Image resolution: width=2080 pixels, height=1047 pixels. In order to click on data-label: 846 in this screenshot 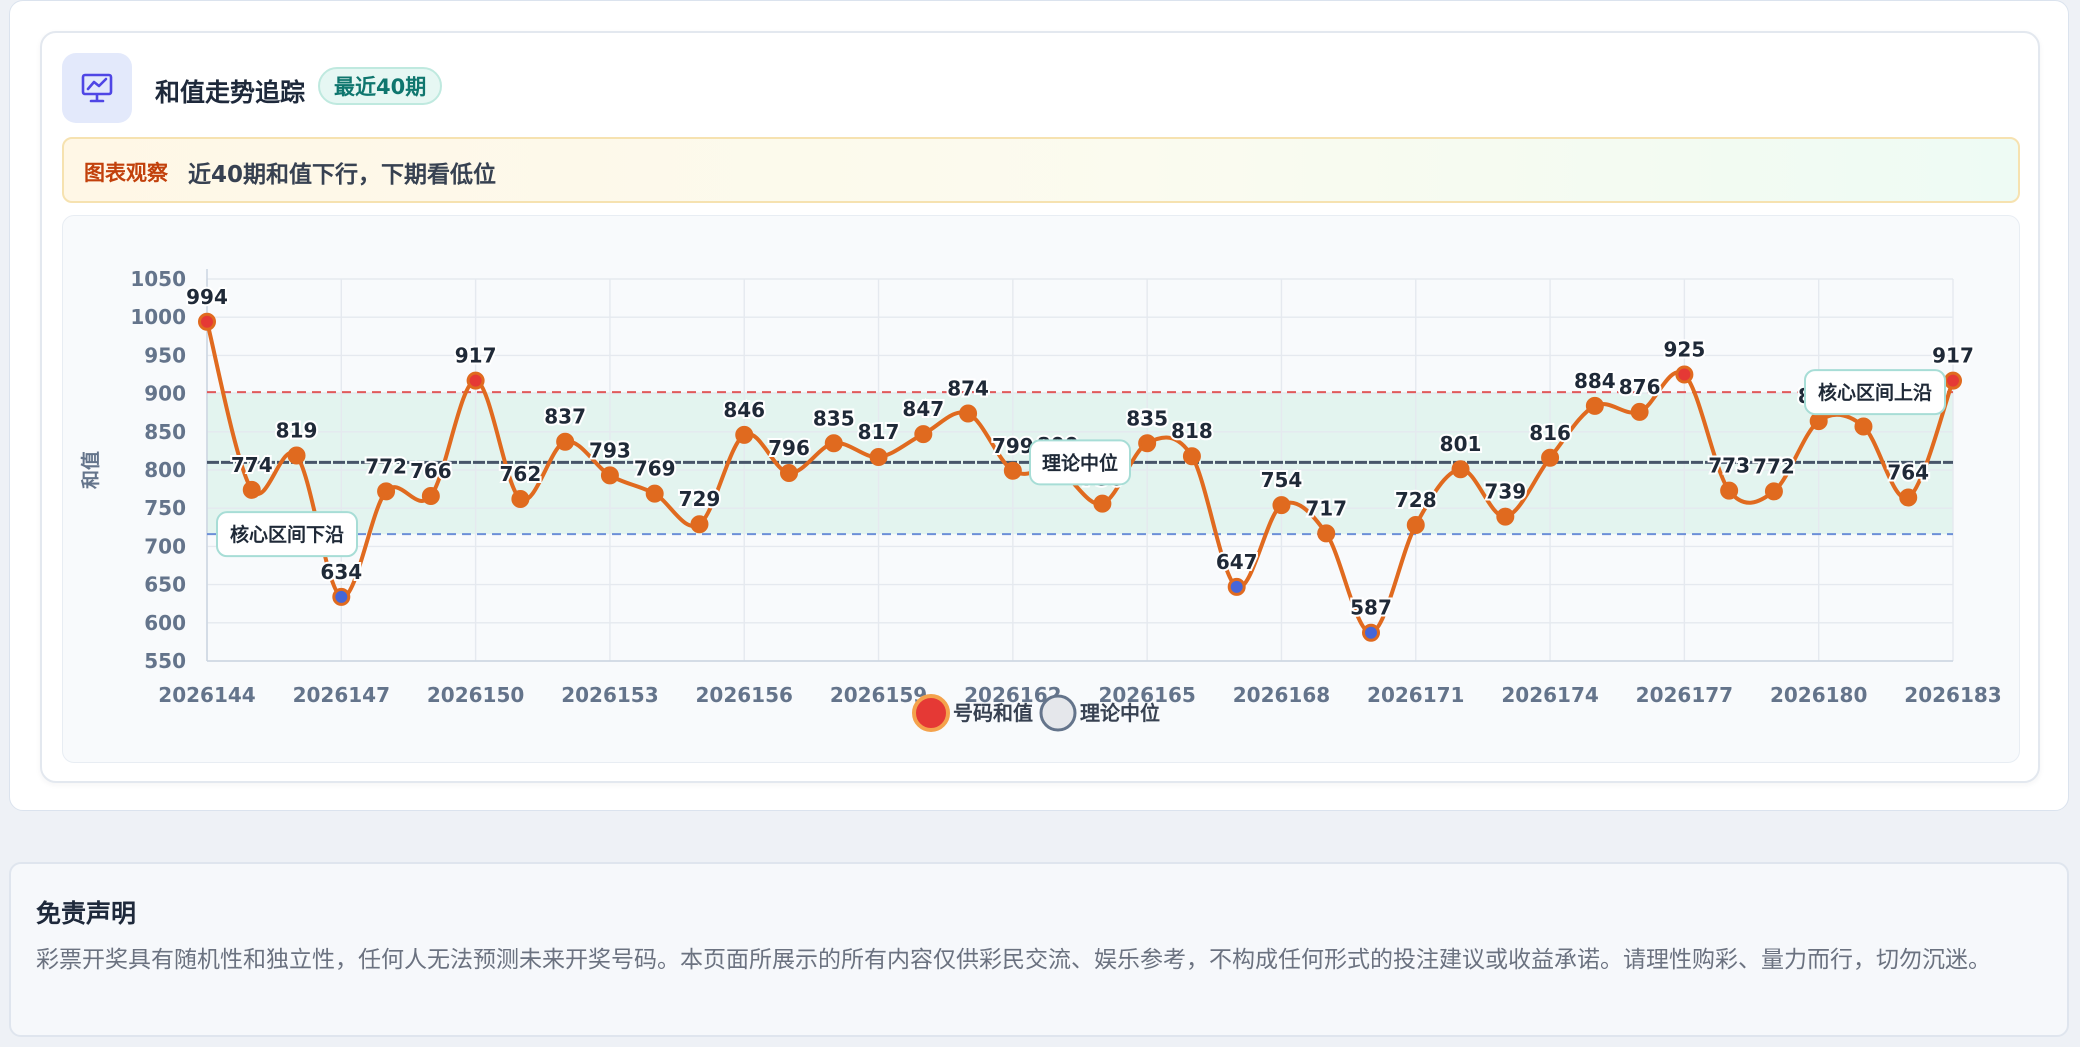, I will do `click(744, 410)`.